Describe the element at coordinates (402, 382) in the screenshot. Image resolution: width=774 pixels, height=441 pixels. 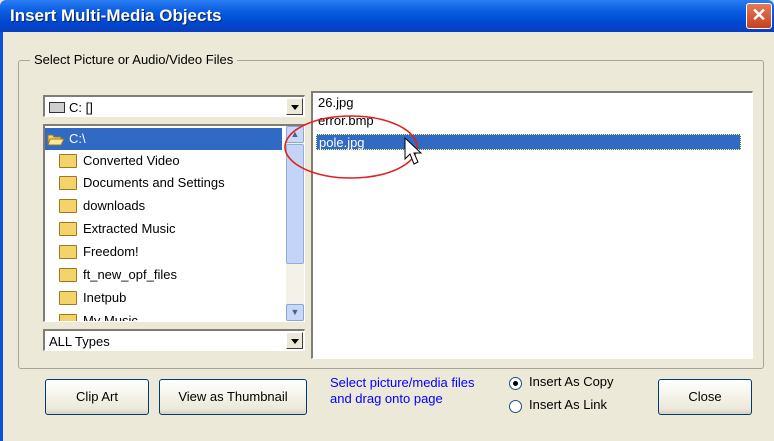
I see `instruction-line-1: Select picture/media files` at that location.